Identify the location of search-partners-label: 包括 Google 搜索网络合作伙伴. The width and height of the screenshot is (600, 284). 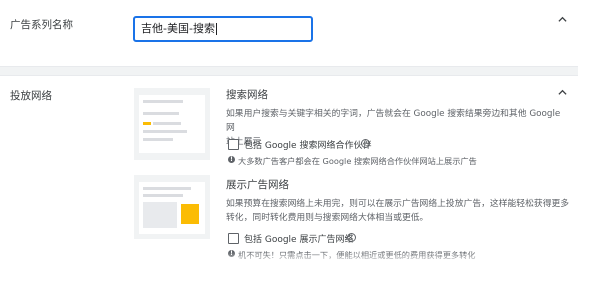
(307, 144).